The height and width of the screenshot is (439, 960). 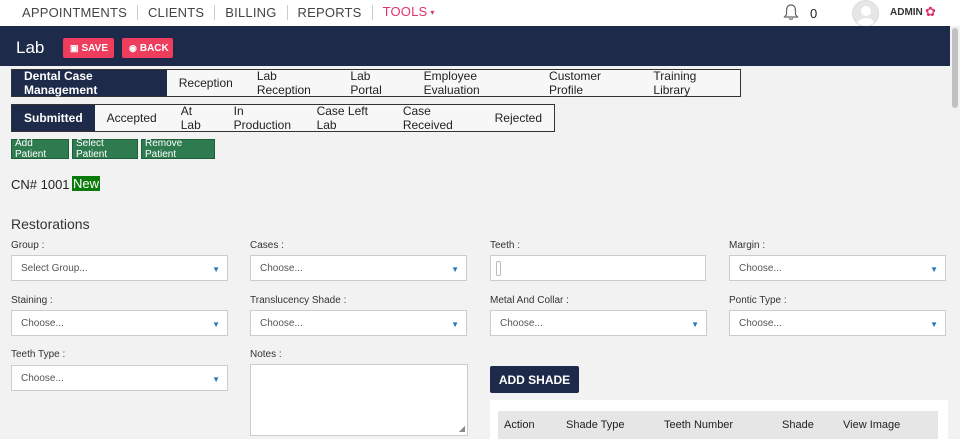 What do you see at coordinates (86, 183) in the screenshot?
I see `status-badge: New` at bounding box center [86, 183].